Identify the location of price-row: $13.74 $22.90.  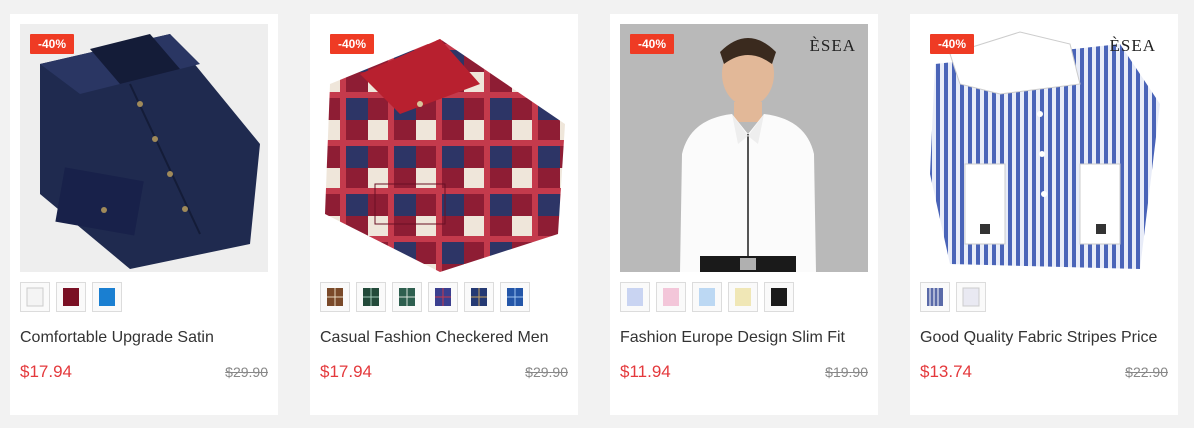
(1044, 372).